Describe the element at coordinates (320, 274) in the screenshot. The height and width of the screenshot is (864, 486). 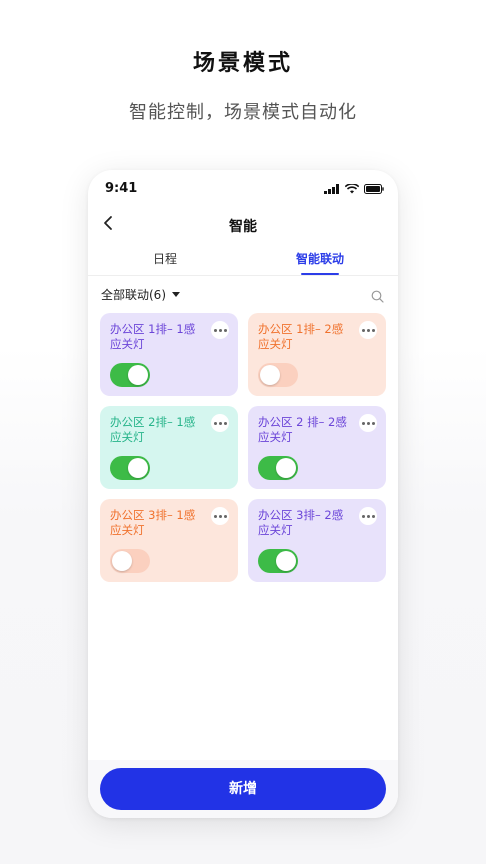
I see `active-tab-indicator` at that location.